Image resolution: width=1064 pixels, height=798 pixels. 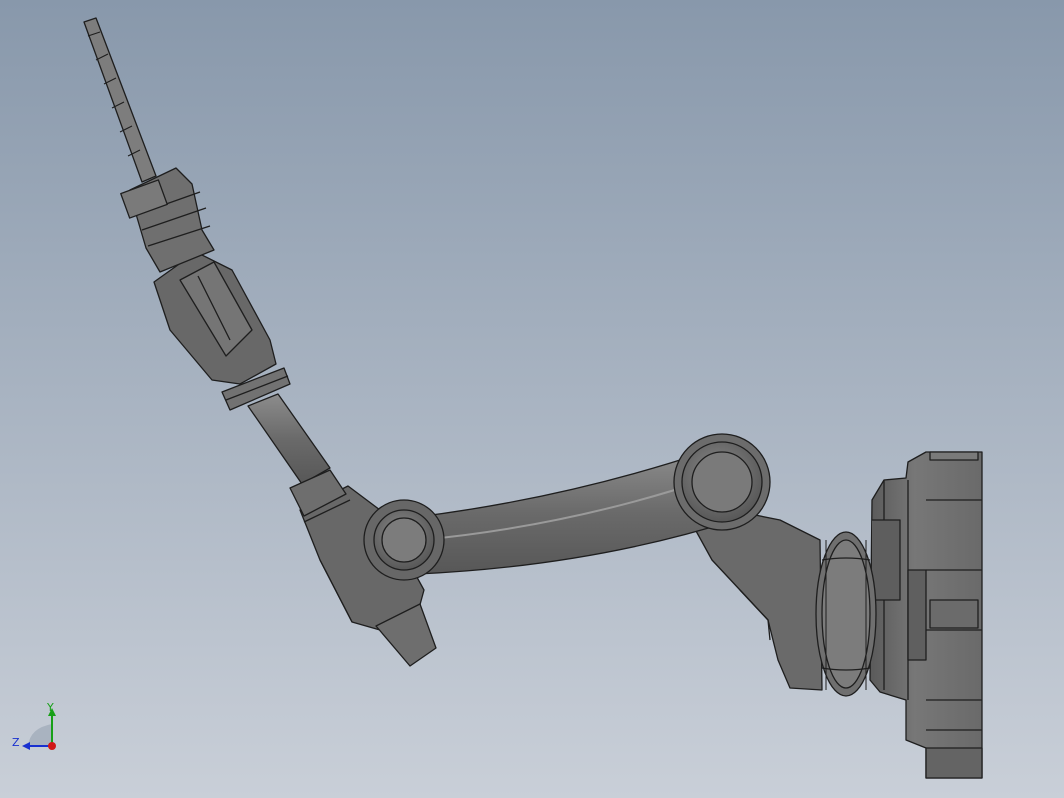 What do you see at coordinates (16, 742) in the screenshot?
I see `triad-z-label: Z` at bounding box center [16, 742].